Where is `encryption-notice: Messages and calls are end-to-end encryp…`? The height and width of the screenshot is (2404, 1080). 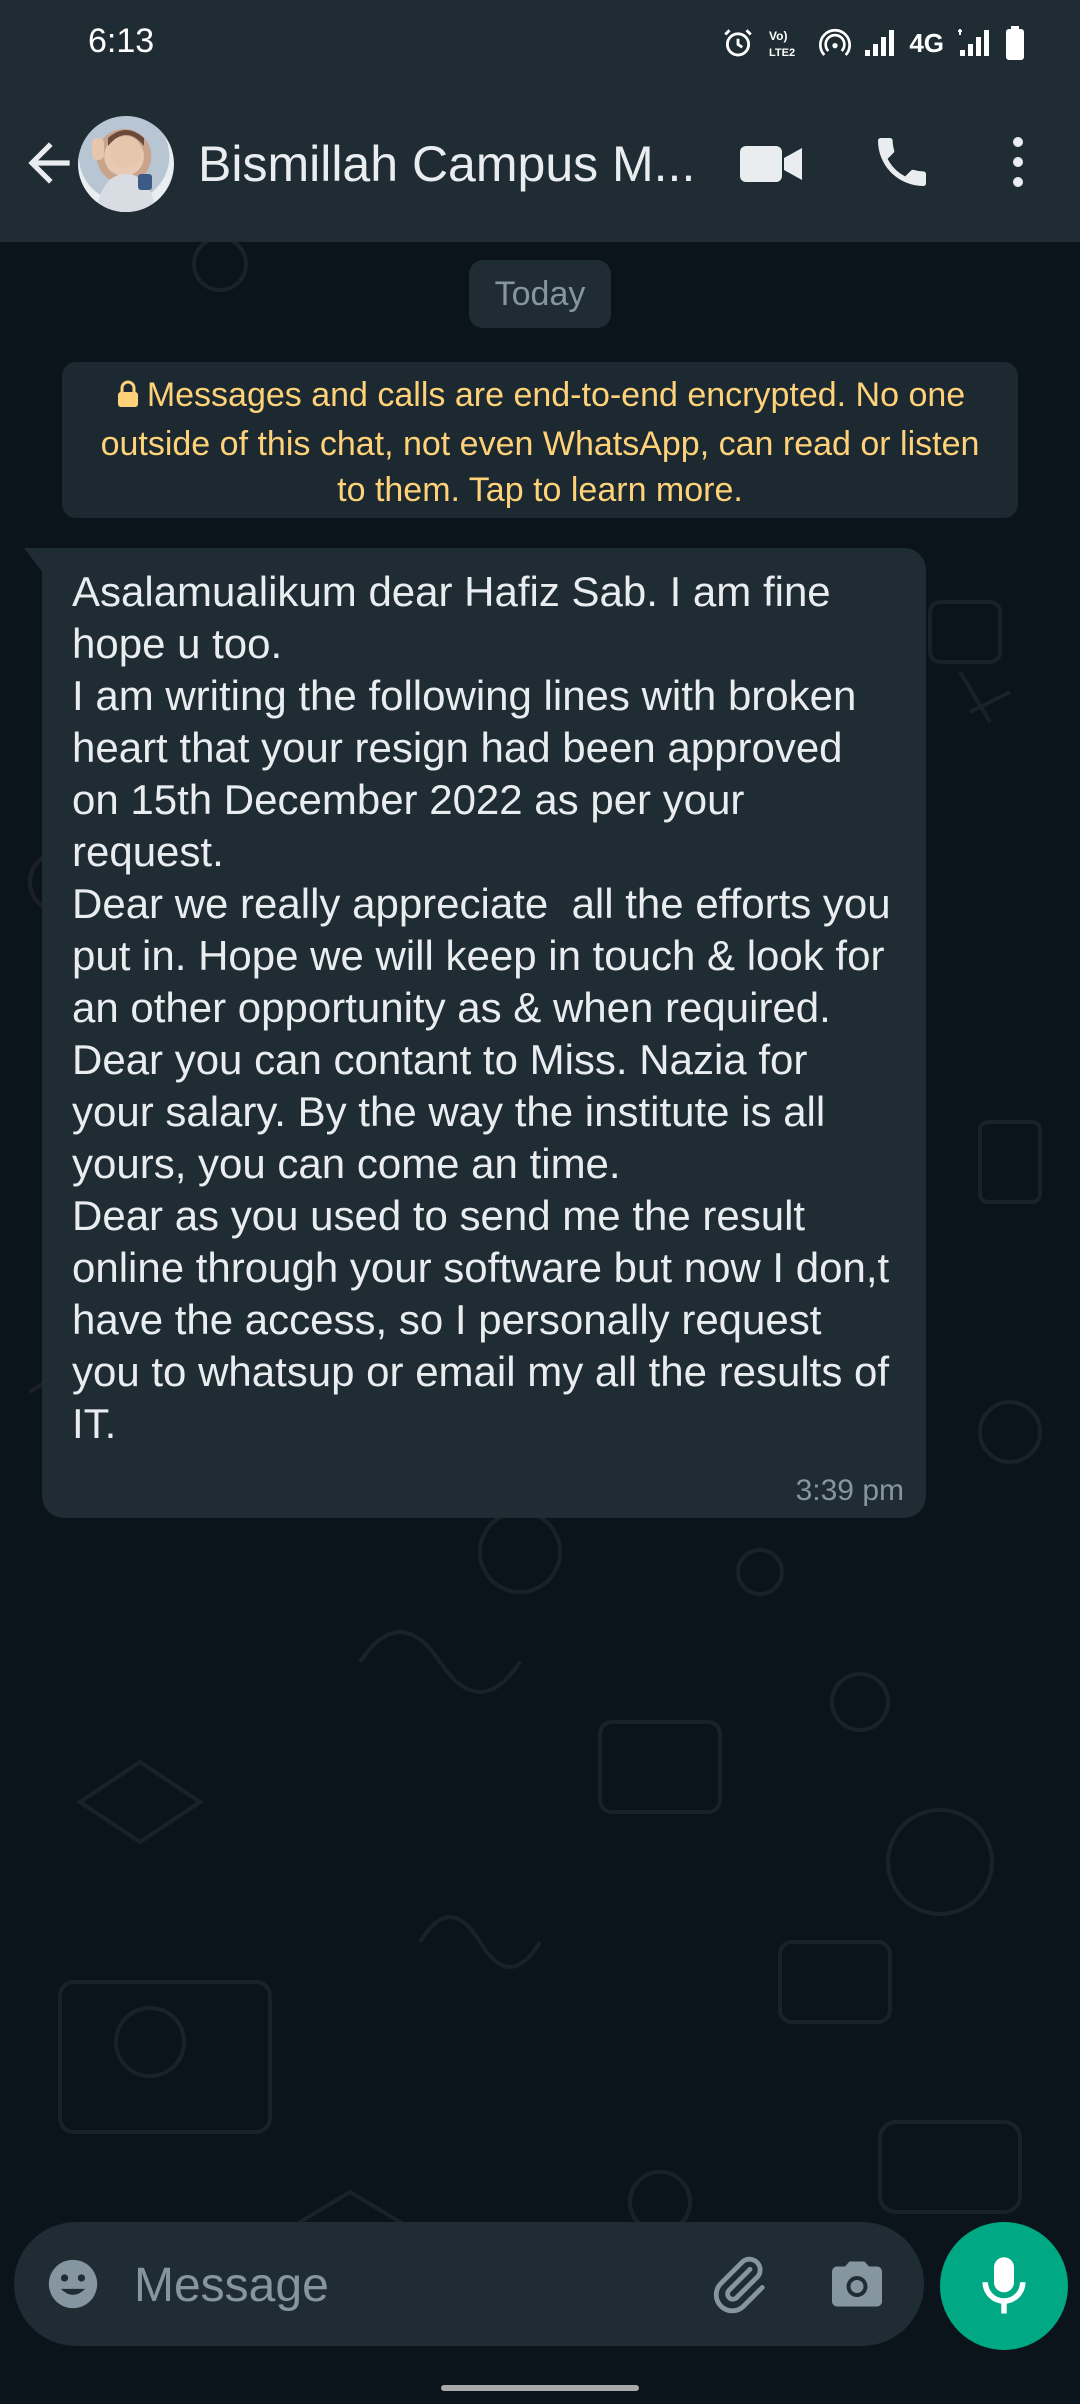 encryption-notice: Messages and calls are end-to-end encryp… is located at coordinates (540, 440).